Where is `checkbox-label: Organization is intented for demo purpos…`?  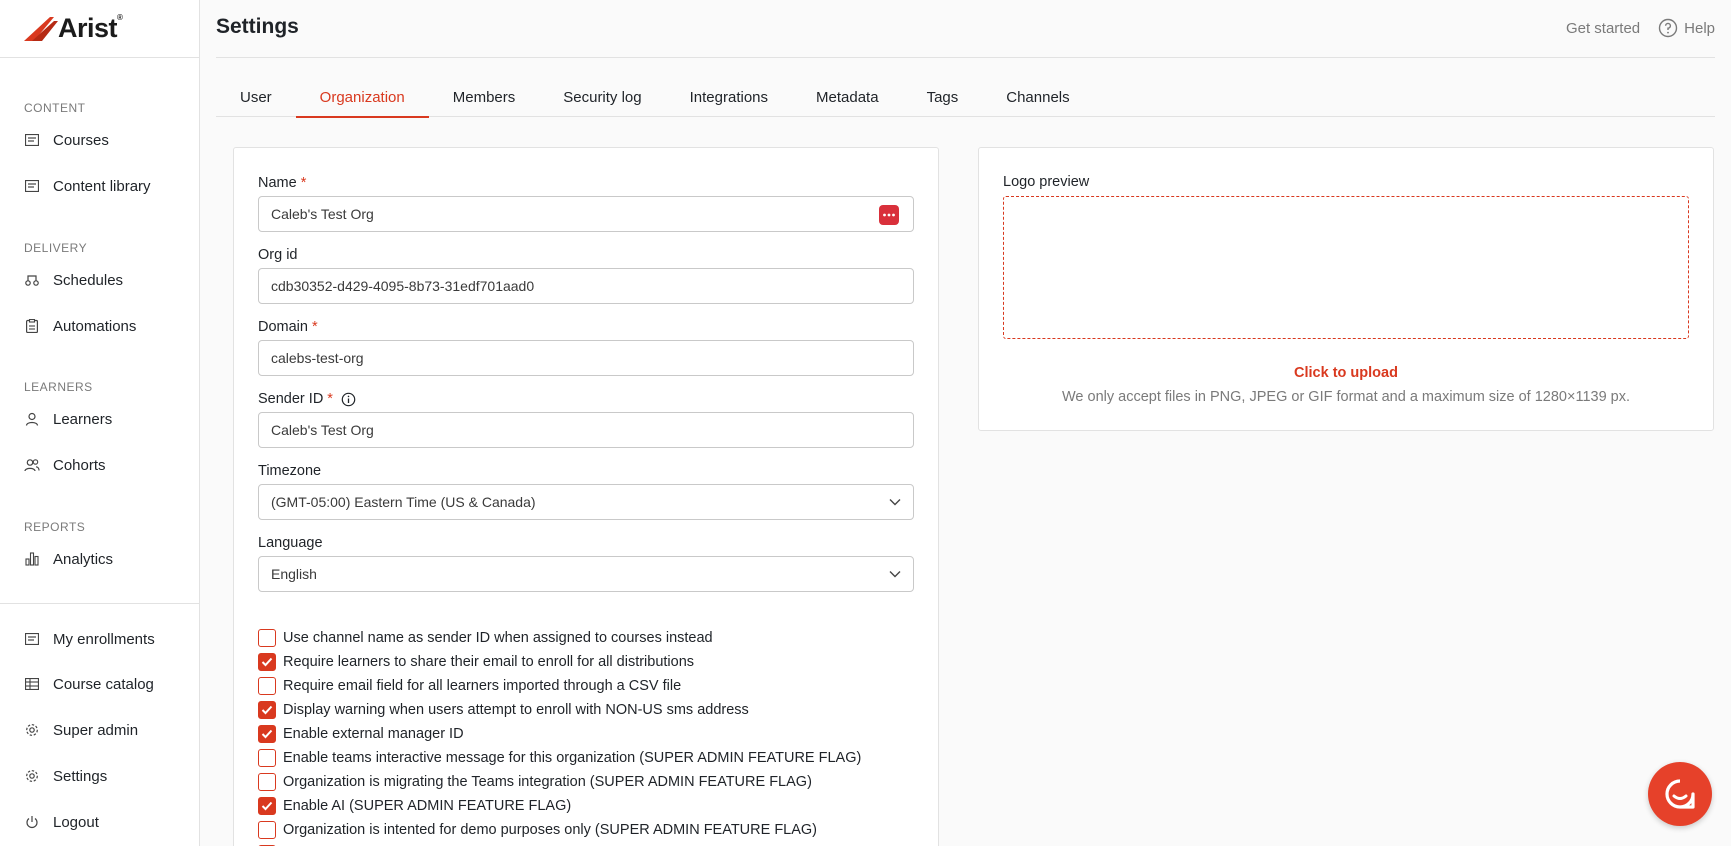 checkbox-label: Organization is intented for demo purpos… is located at coordinates (550, 830).